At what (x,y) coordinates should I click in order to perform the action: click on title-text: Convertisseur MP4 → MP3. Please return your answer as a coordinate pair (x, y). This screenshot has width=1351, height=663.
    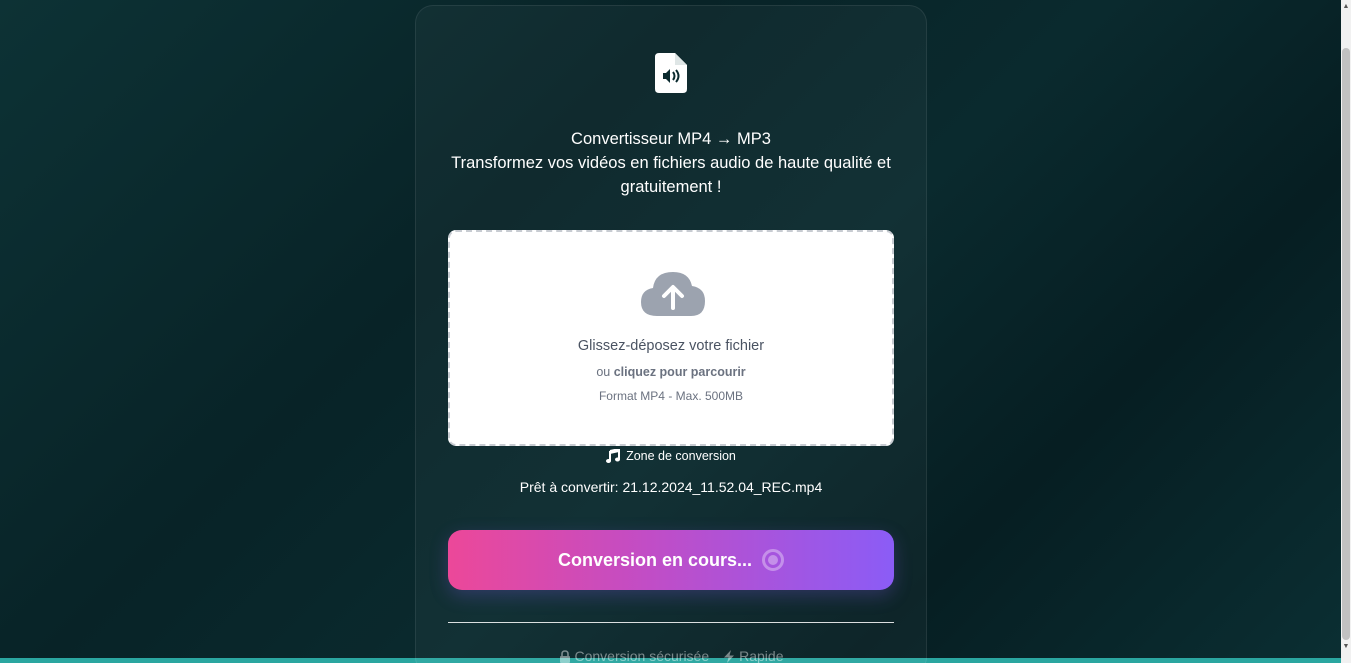
    Looking at the image, I should click on (671, 139).